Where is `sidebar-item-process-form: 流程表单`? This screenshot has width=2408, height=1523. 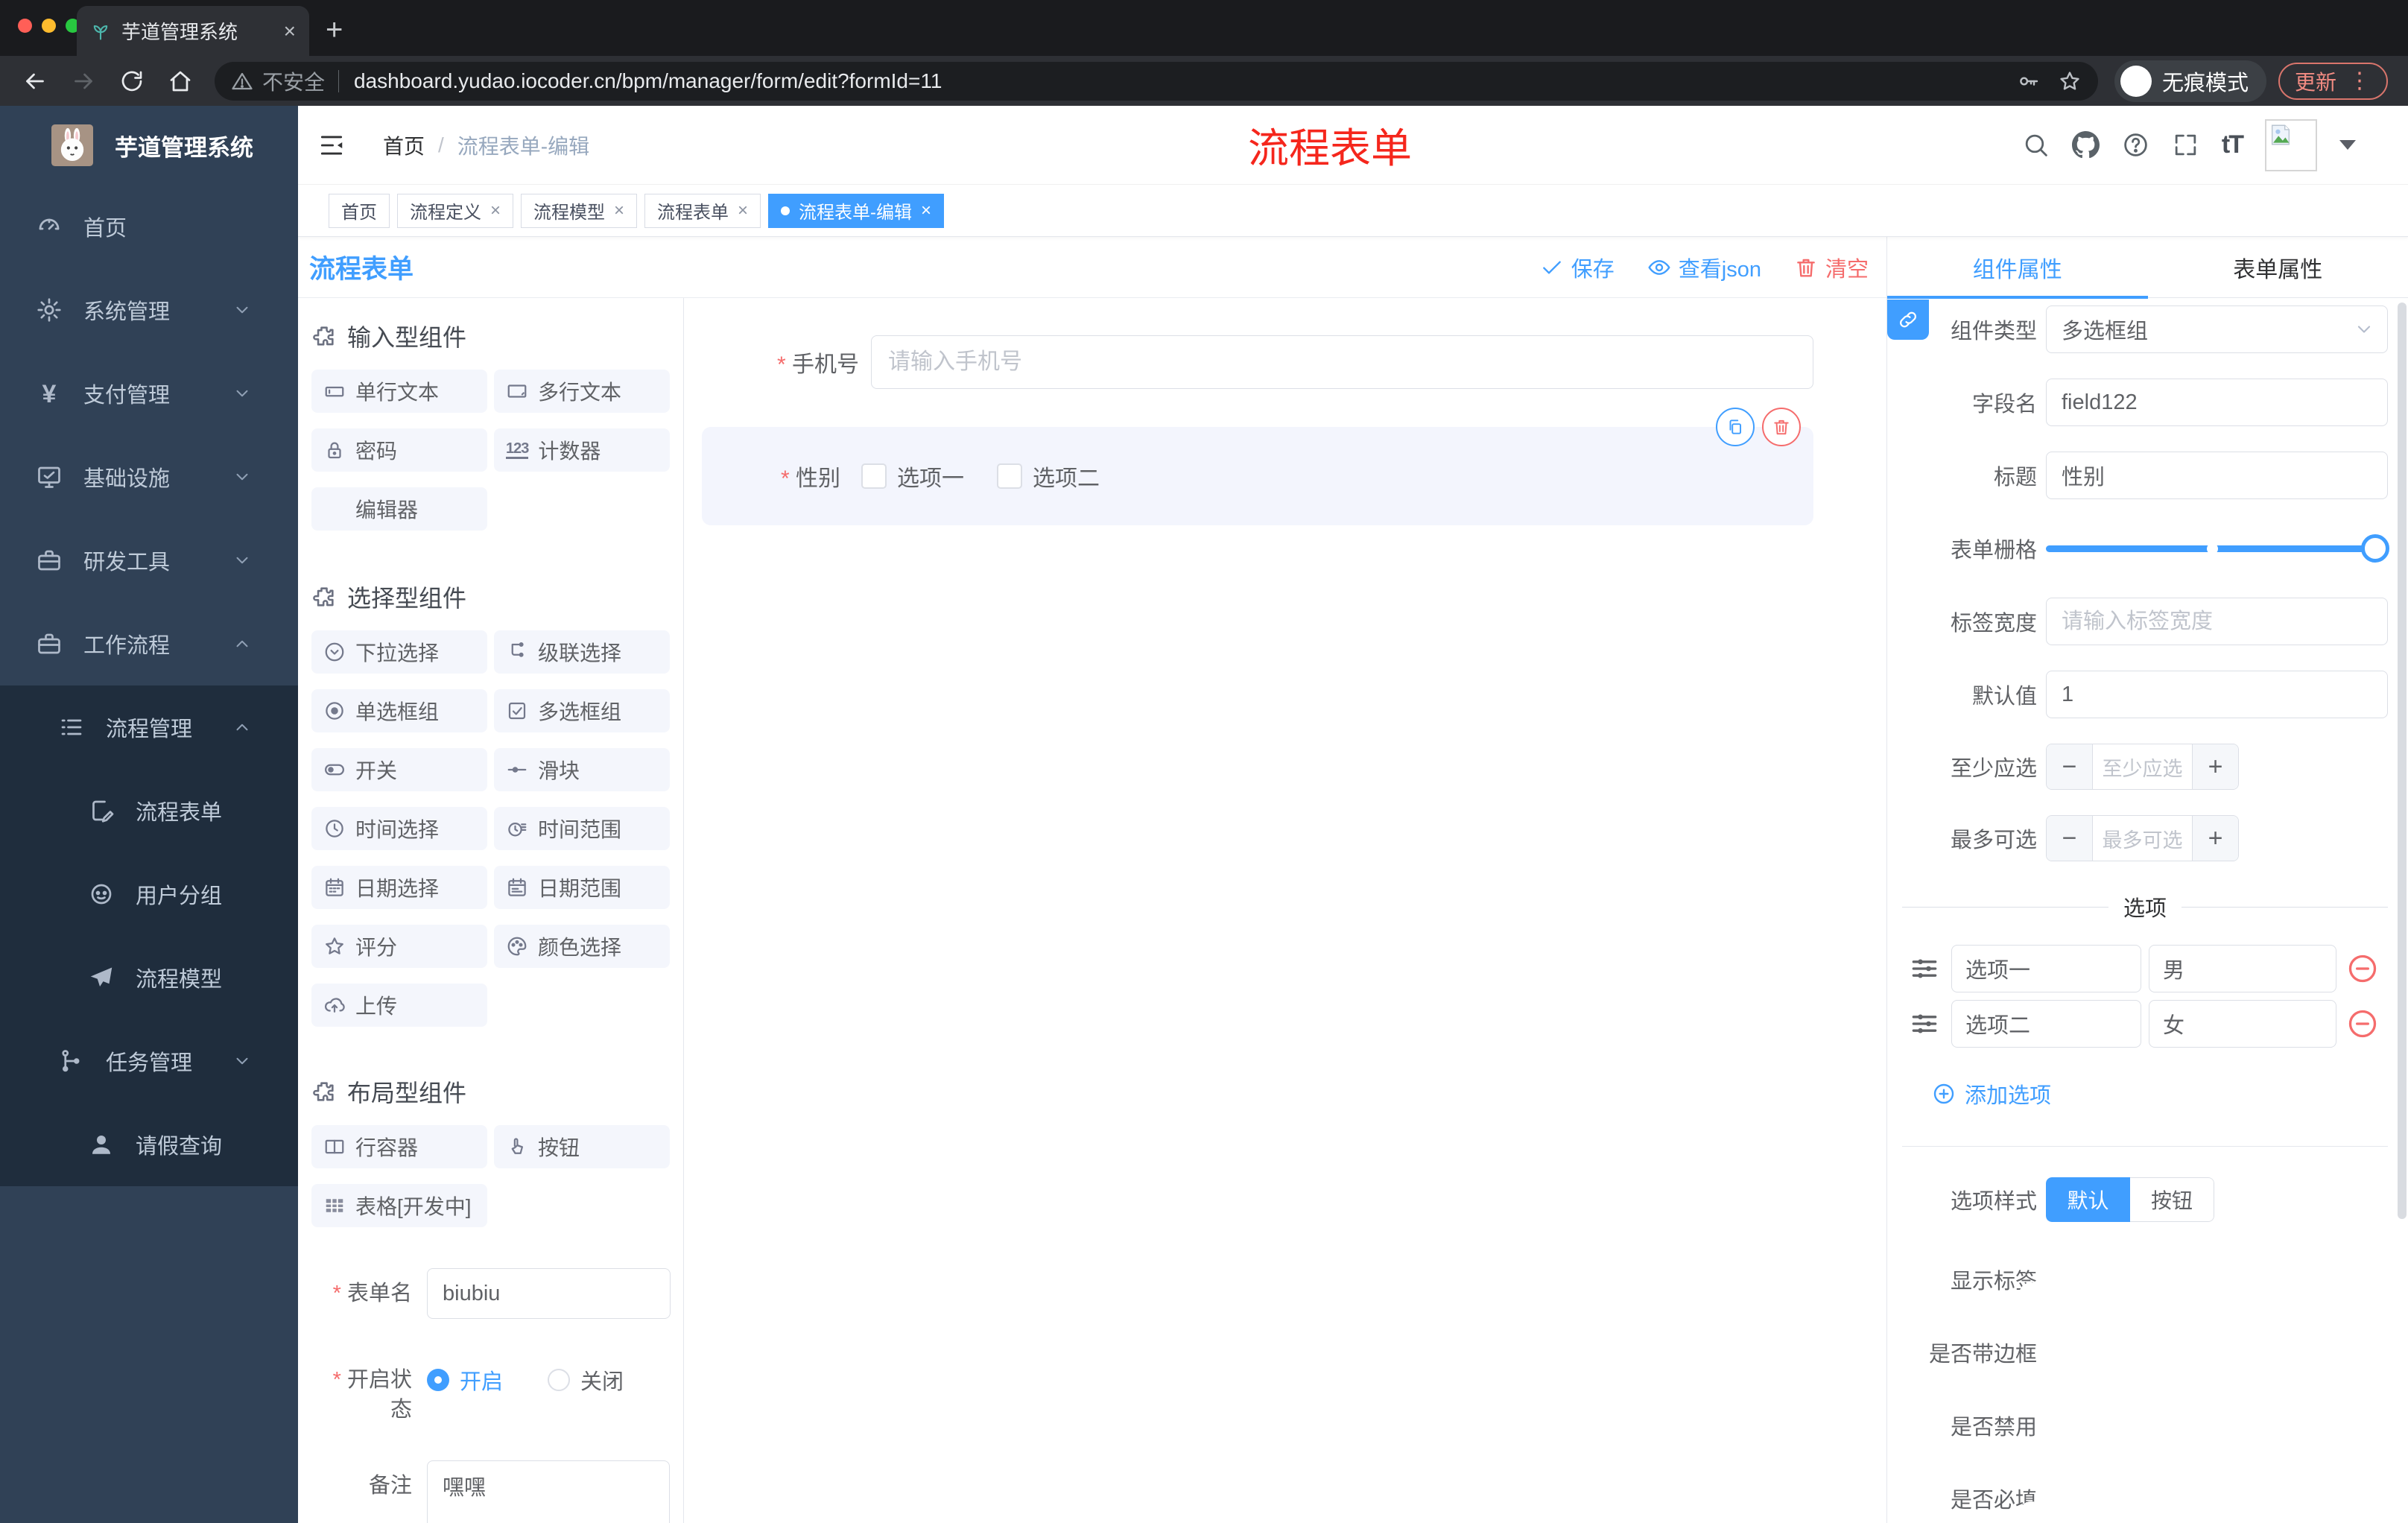
sidebar-item-process-form: 流程表单 is located at coordinates (149, 811).